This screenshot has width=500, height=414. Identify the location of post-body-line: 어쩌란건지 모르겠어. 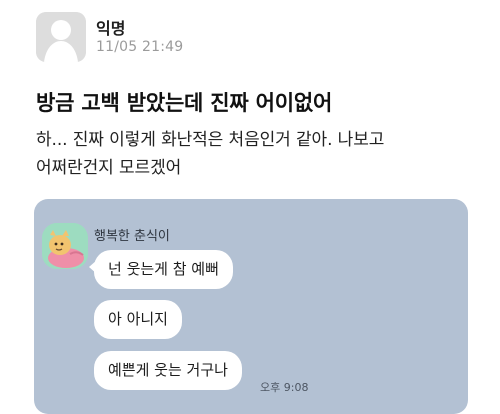
(109, 168).